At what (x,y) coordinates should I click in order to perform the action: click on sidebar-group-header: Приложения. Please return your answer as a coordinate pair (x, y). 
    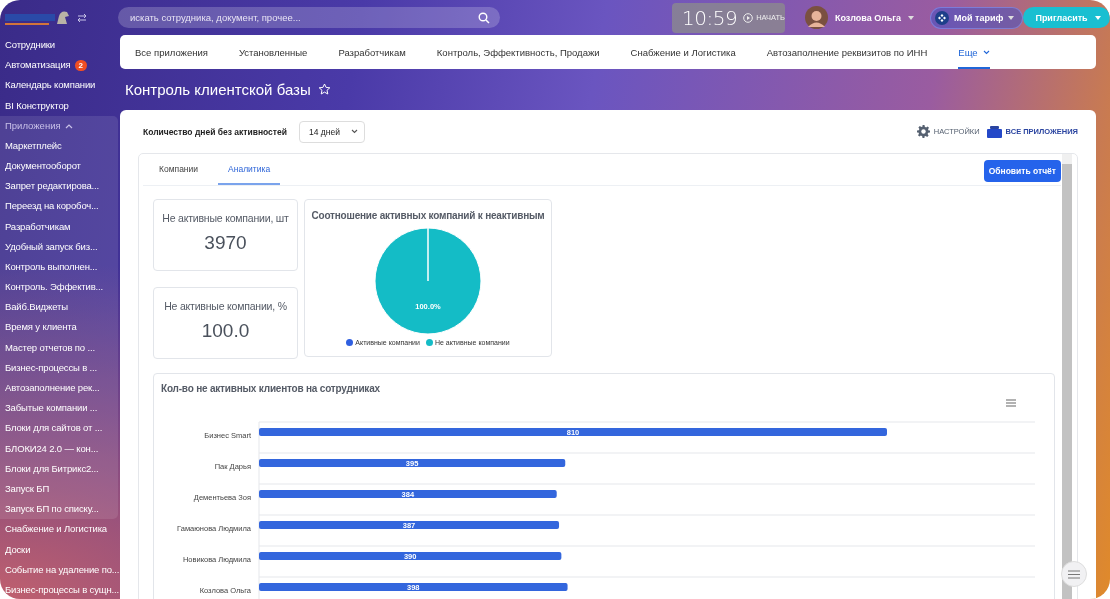
    Looking at the image, I should click on (33, 126).